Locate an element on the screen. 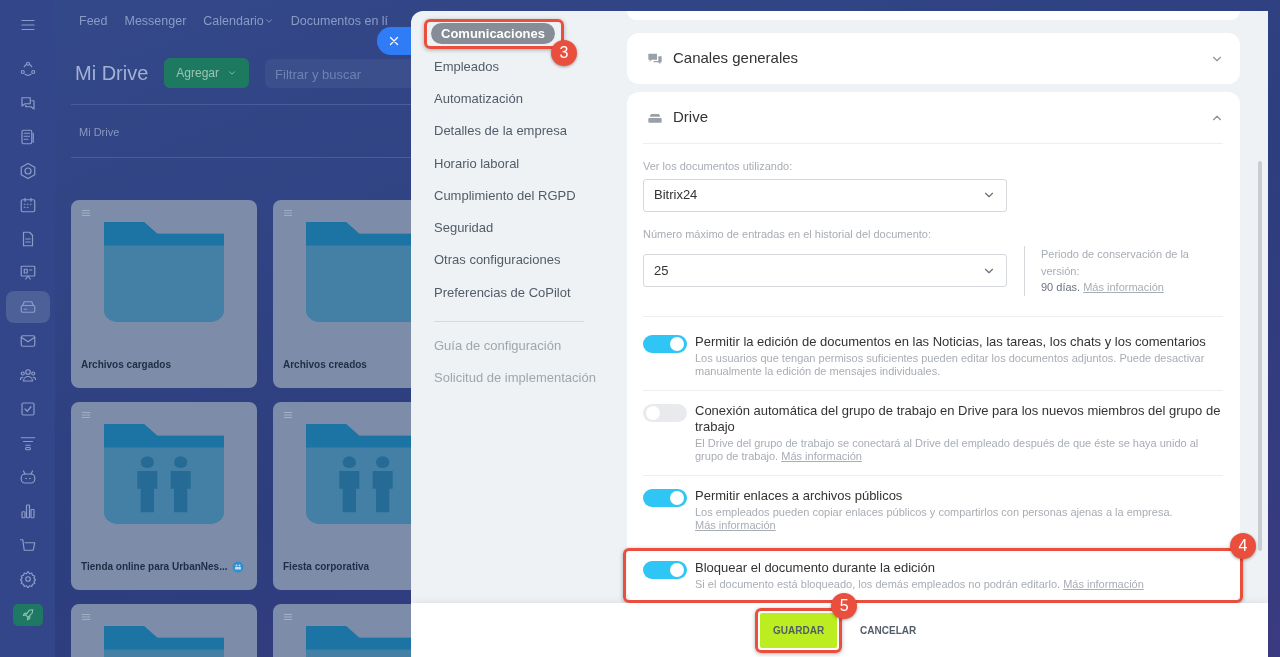  hexagon-icon is located at coordinates (27, 171).